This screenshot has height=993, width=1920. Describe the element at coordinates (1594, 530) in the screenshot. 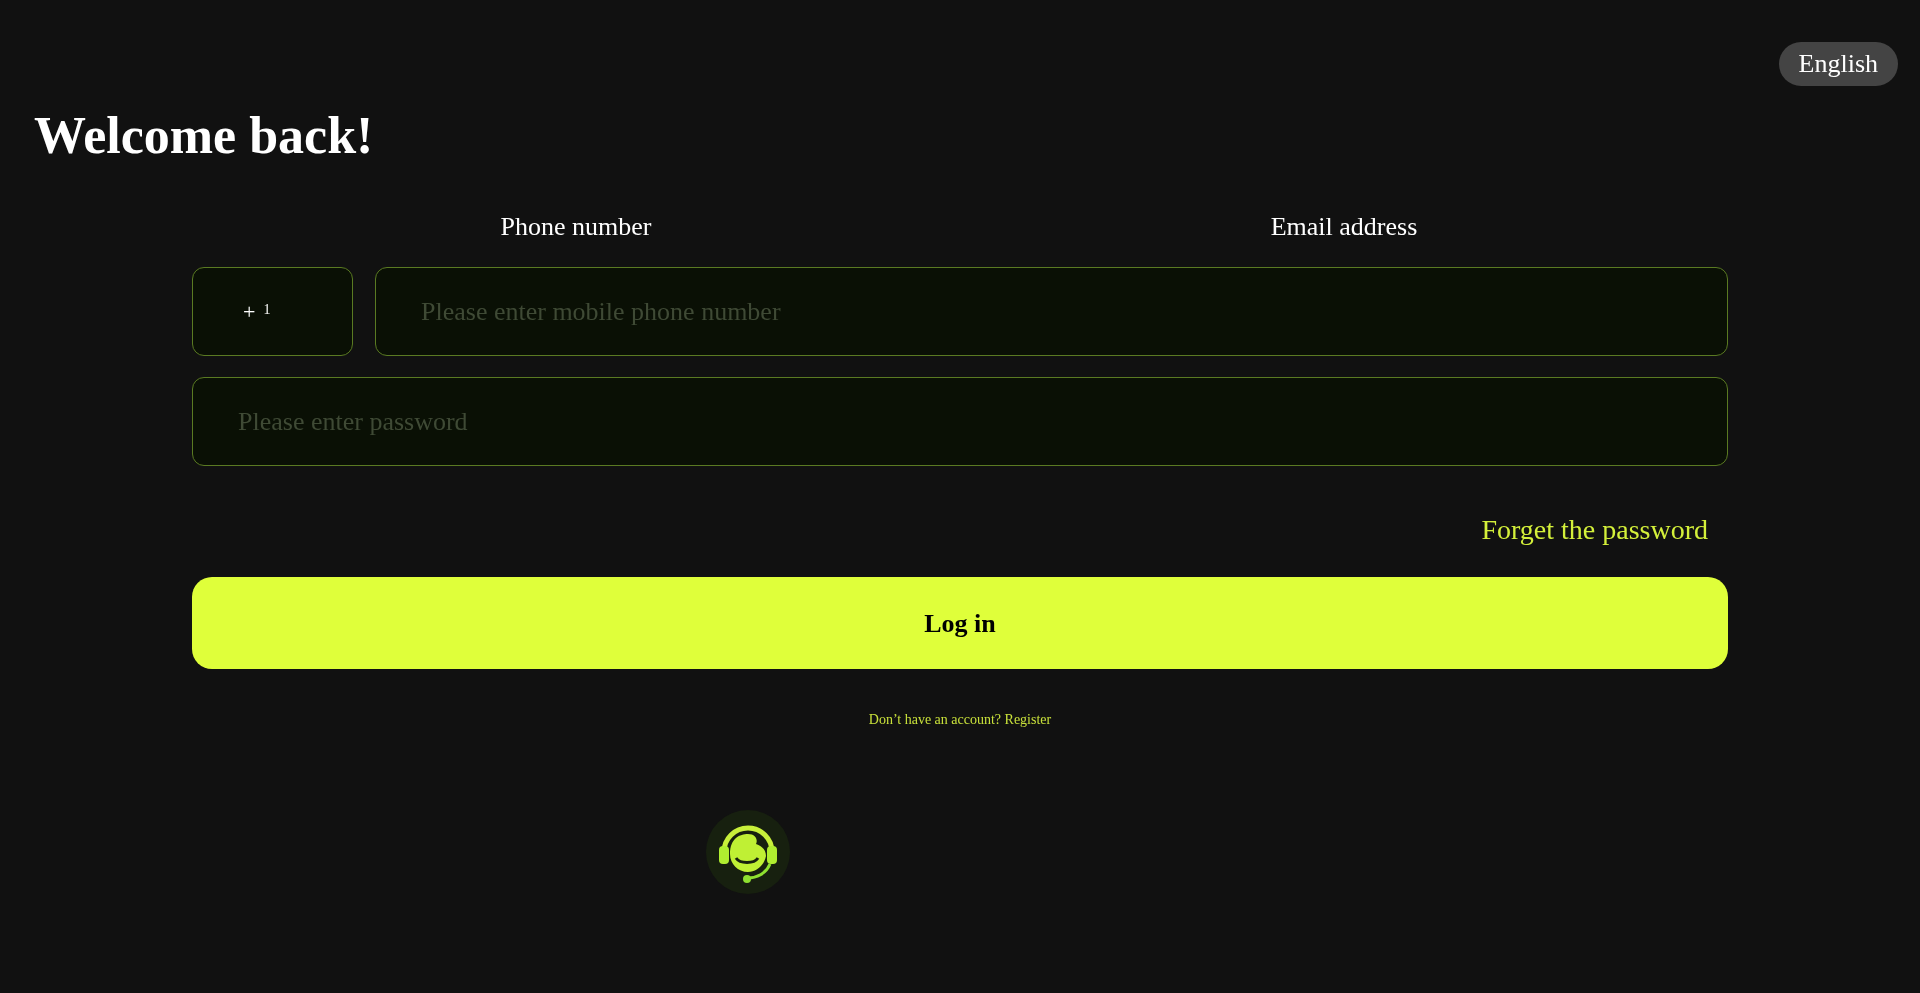

I see `forgot-password-link: Forget the password` at that location.